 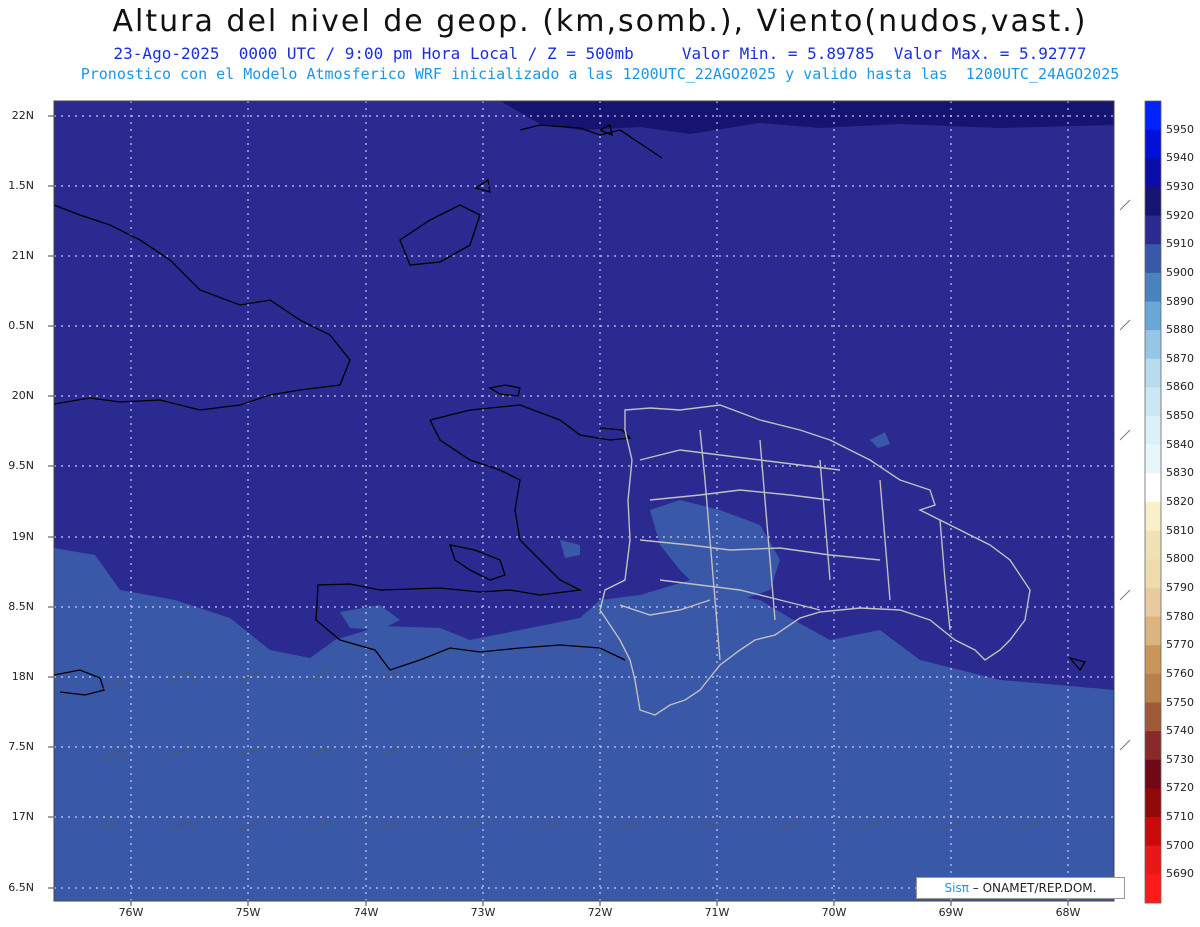 I want to click on lat-label: 8.5N, so click(x=21, y=606).